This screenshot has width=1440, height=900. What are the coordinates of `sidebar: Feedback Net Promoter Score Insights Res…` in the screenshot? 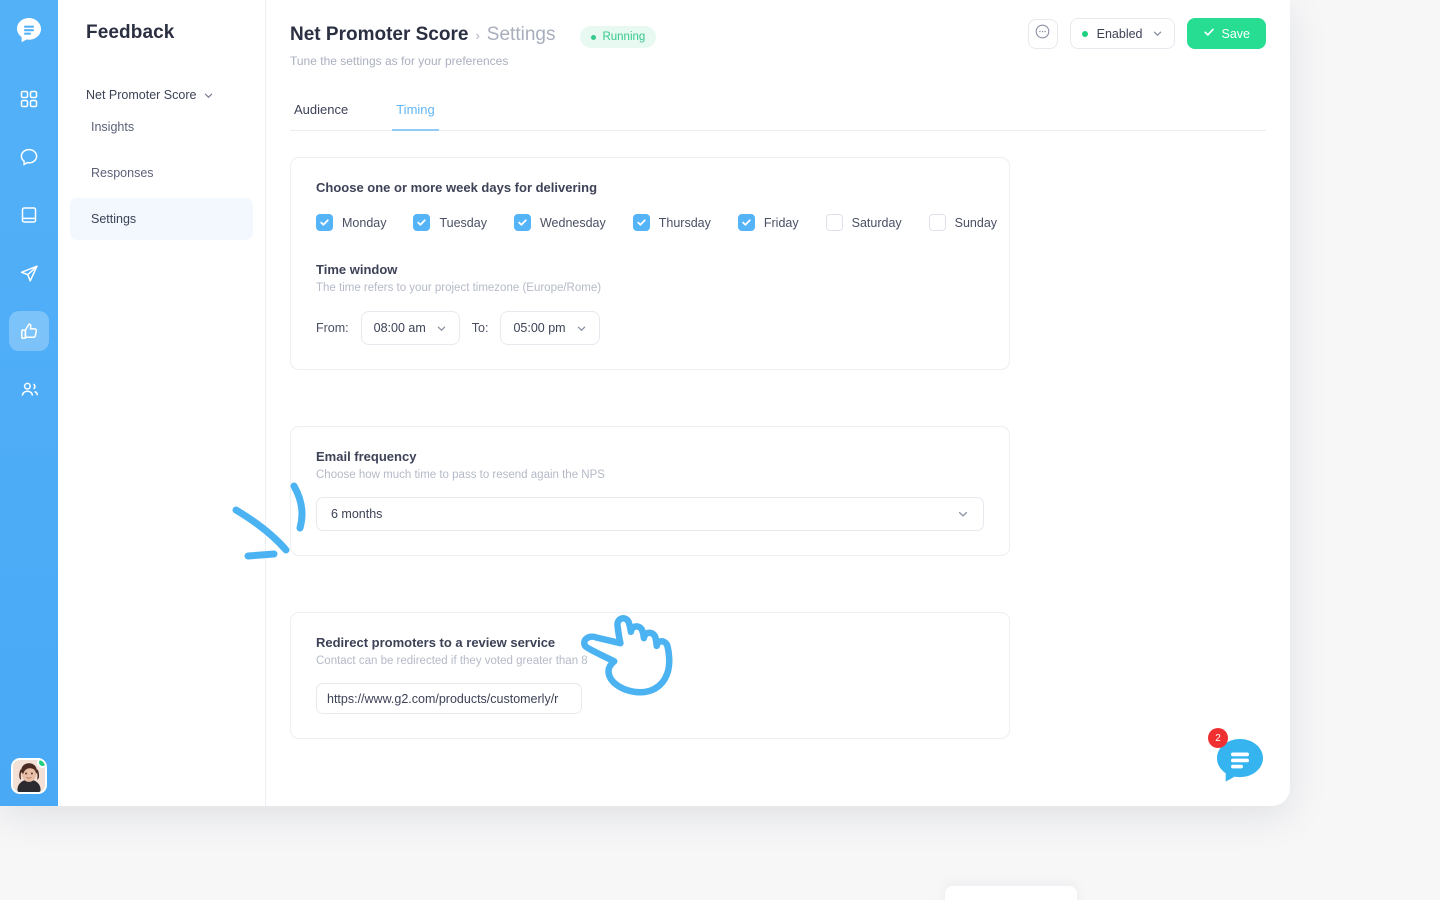 It's located at (162, 403).